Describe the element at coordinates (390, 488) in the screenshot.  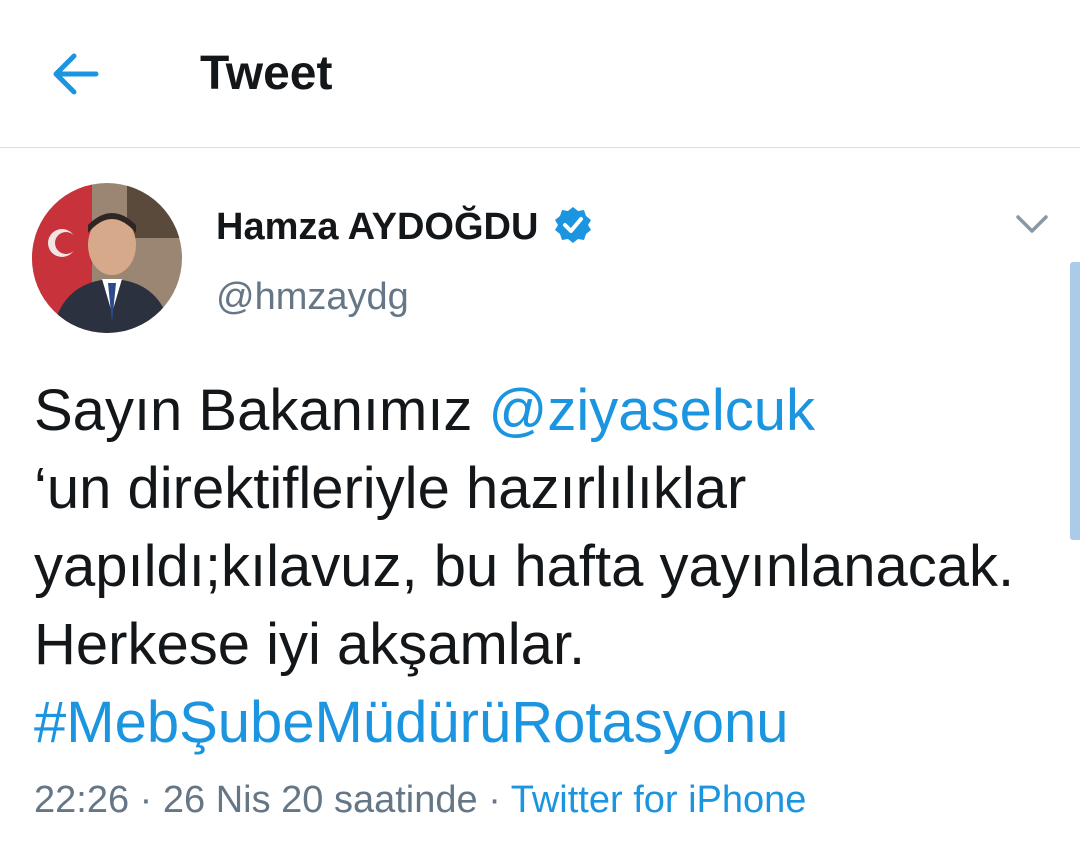
I see `tweet-text-line: ‘un direktifleriyle hazırlılıklar` at that location.